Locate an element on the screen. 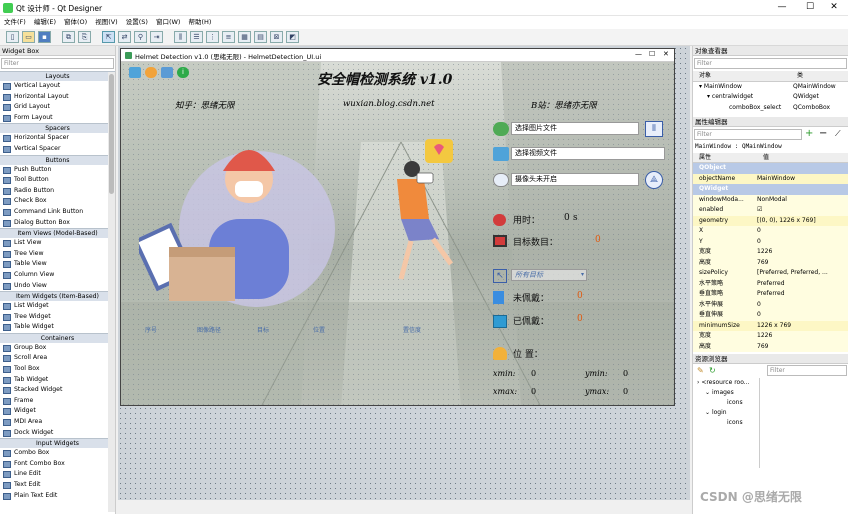 This screenshot has width=848, height=514. value-col-header: 值 is located at coordinates (796, 158).